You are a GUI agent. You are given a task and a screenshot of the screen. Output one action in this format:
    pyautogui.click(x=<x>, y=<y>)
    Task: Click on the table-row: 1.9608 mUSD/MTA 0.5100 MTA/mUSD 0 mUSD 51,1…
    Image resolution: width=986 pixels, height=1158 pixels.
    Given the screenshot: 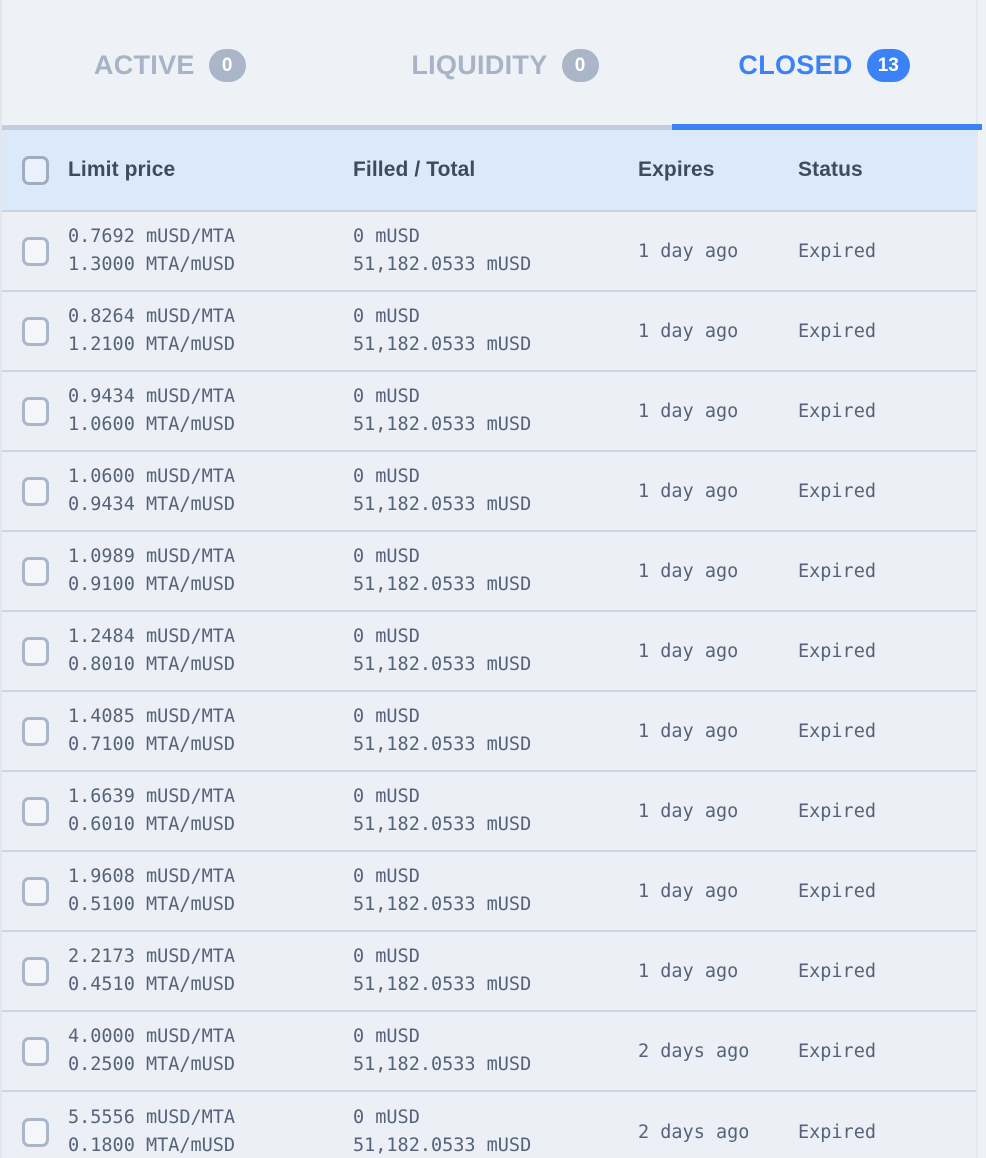 What is the action you would take?
    pyautogui.click(x=489, y=892)
    